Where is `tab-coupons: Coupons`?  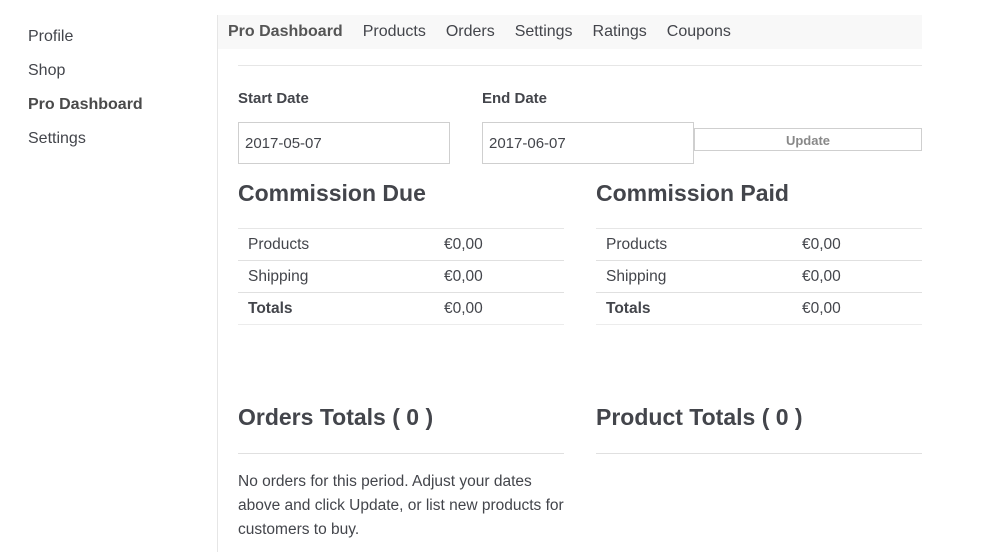
tab-coupons: Coupons is located at coordinates (699, 32).